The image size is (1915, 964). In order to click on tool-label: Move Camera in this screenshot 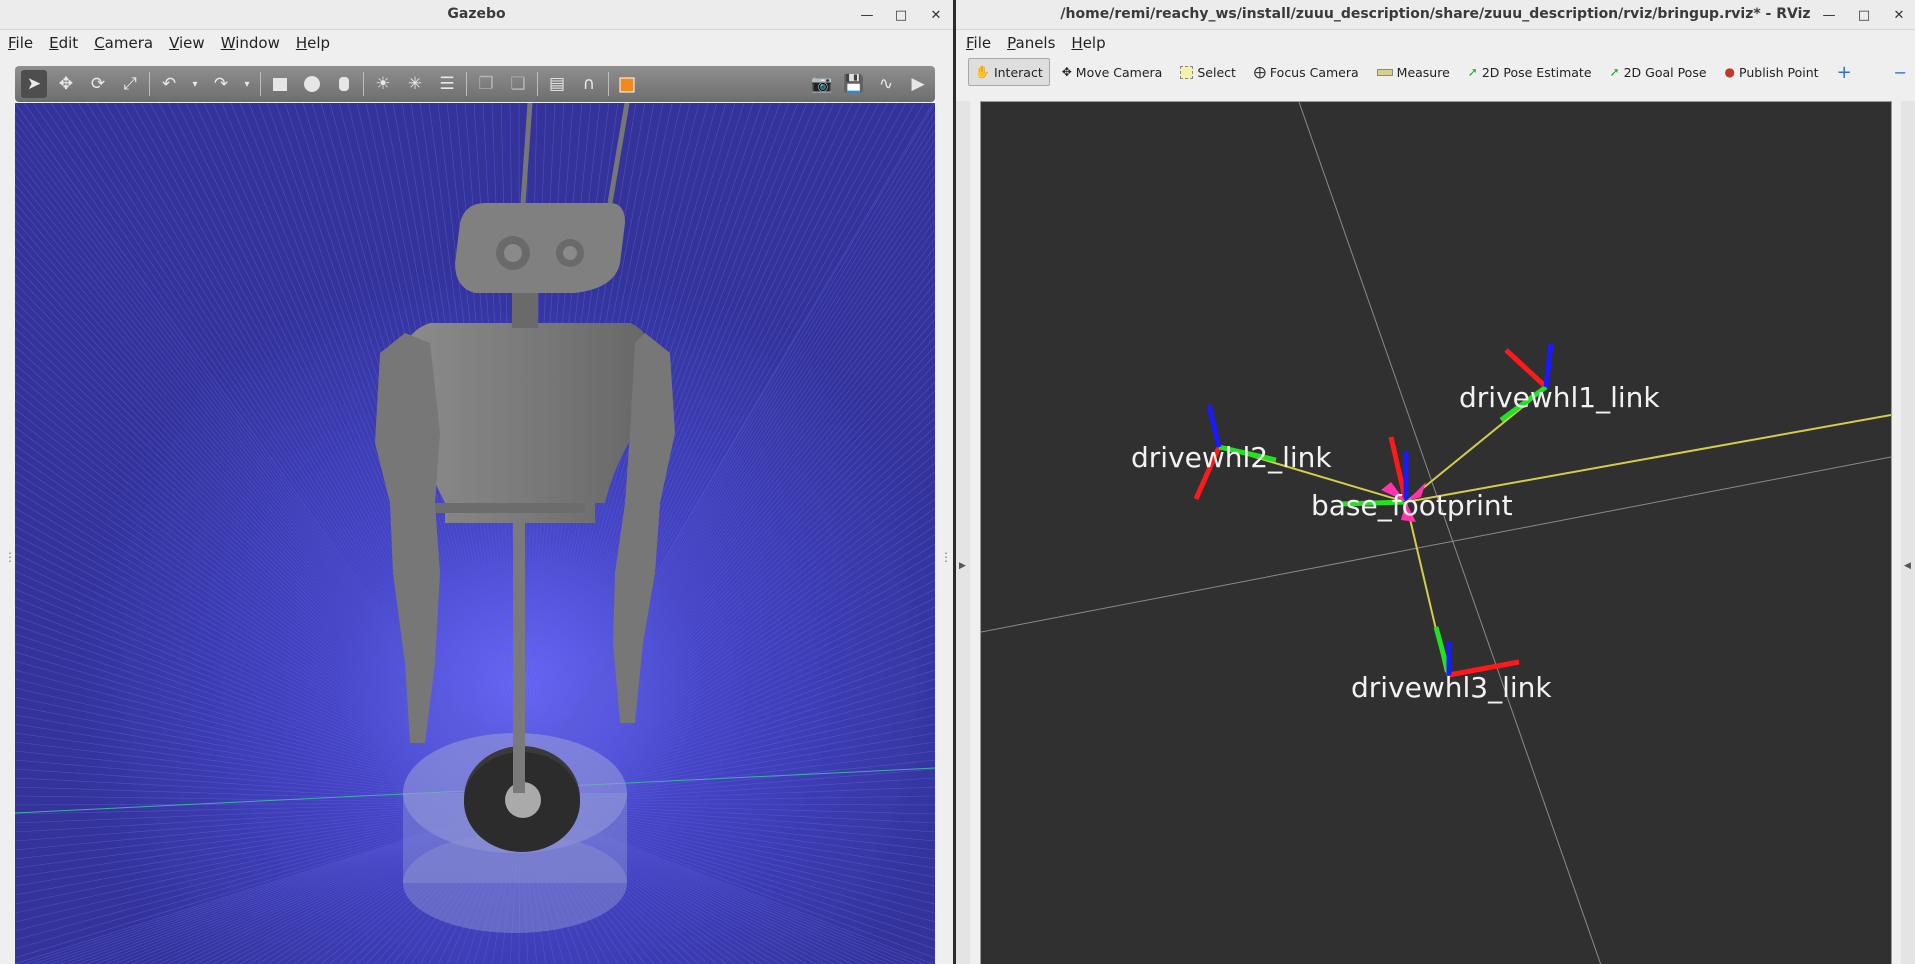, I will do `click(1119, 72)`.